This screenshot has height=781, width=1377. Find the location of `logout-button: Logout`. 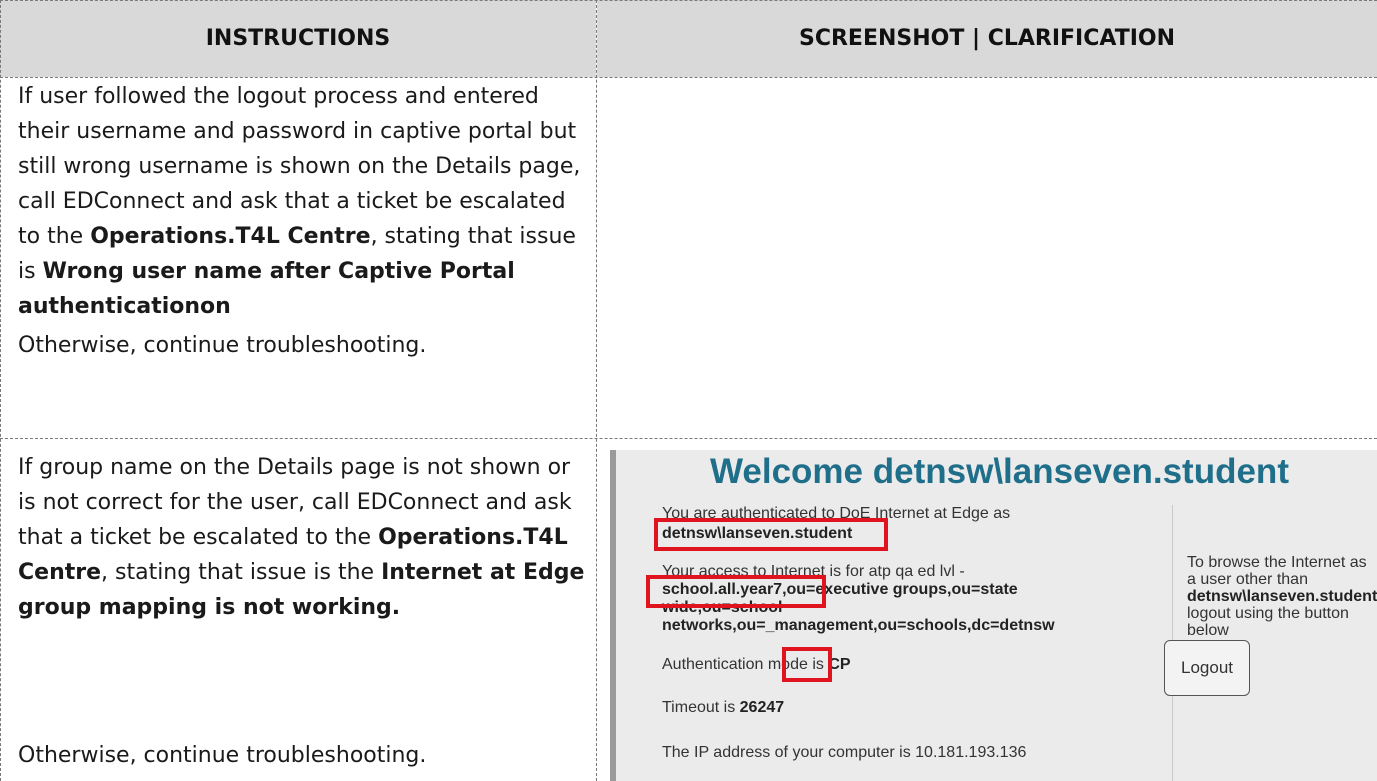

logout-button: Logout is located at coordinates (1207, 668).